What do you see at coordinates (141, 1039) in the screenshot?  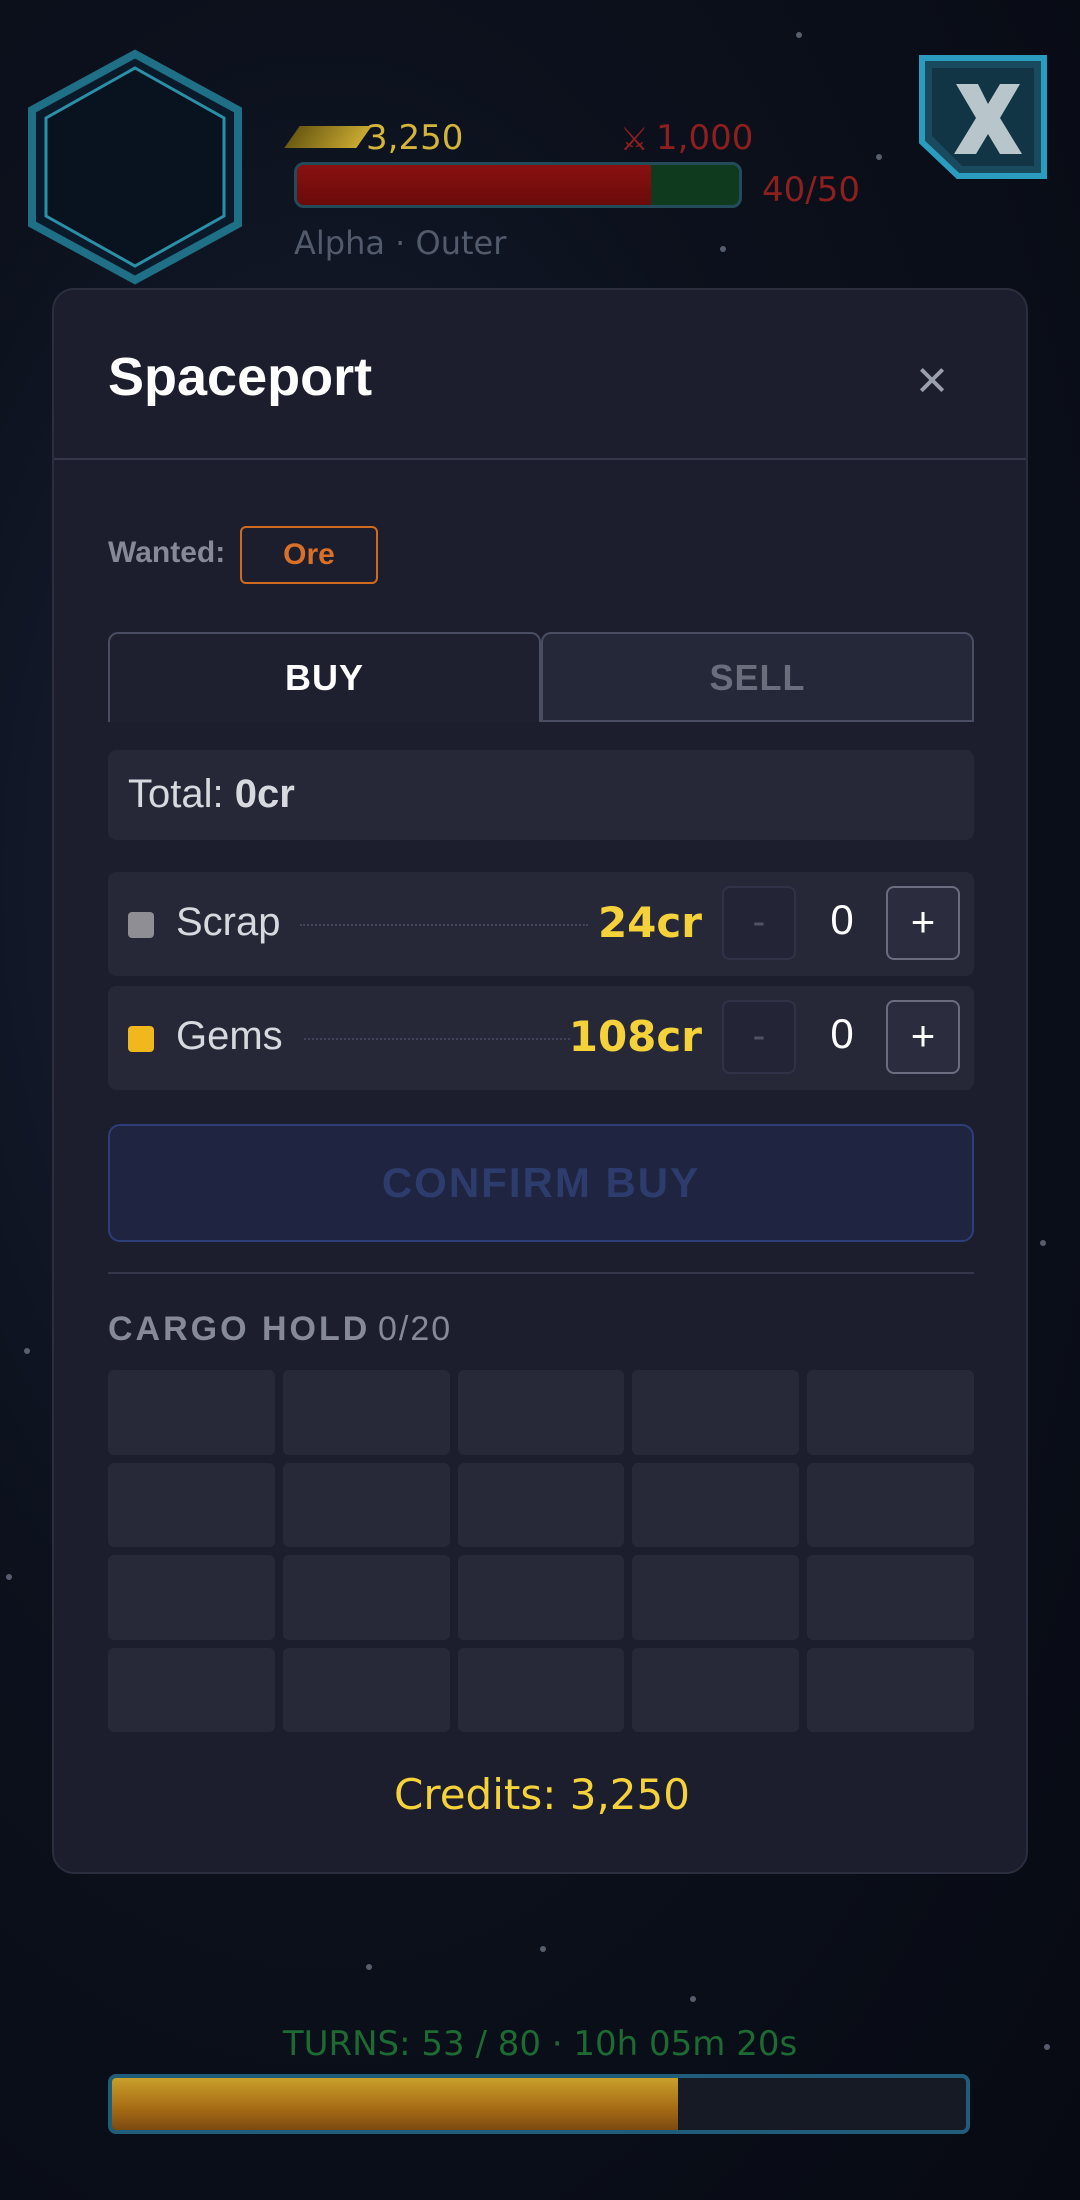 I see `gems-color-swatch` at bounding box center [141, 1039].